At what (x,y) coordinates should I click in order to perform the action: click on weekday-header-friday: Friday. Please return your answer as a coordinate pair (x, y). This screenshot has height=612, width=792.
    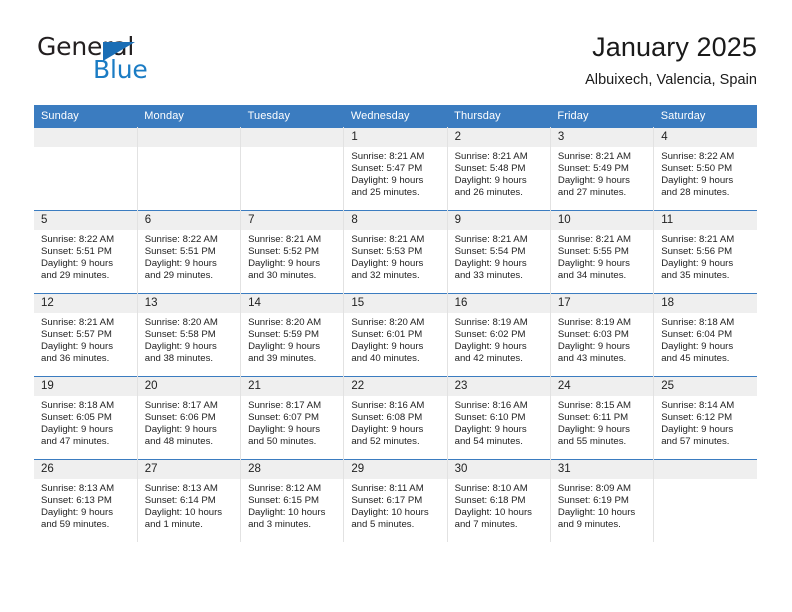
    Looking at the image, I should click on (602, 116).